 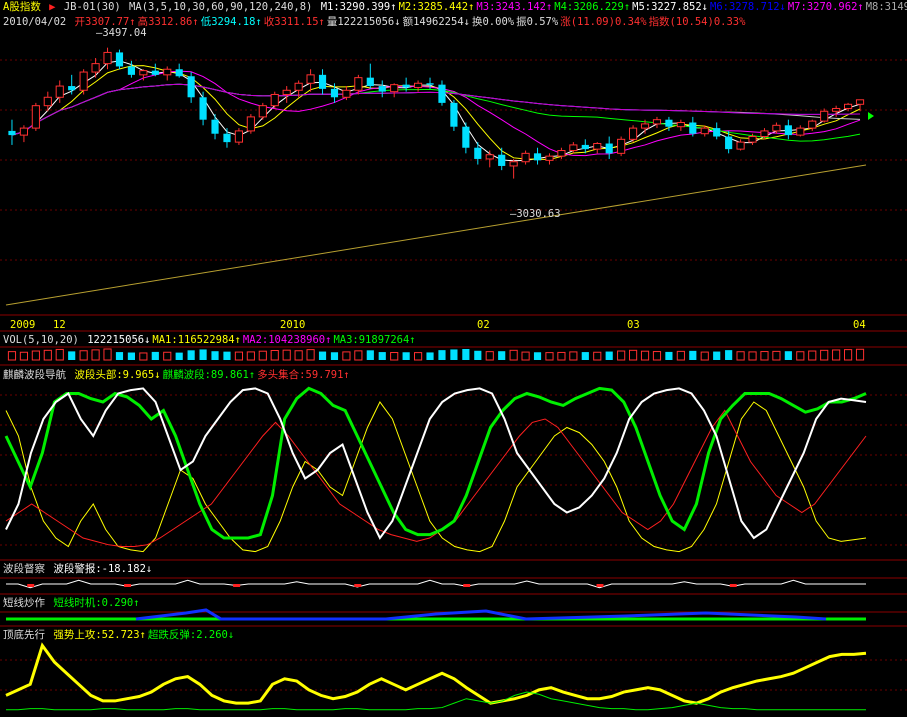 I want to click on rebound-line, so click(x=436, y=701).